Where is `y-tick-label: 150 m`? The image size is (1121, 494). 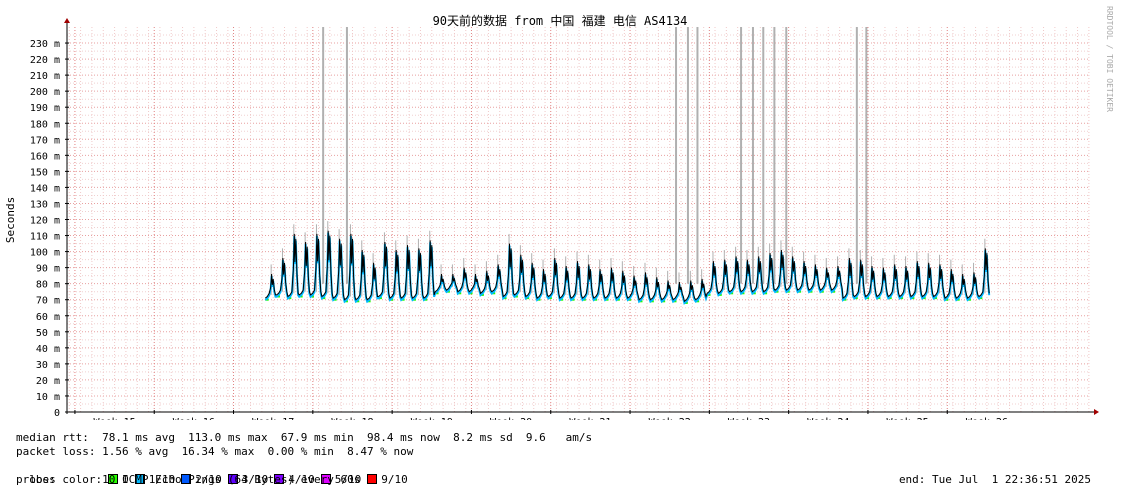 y-tick-label: 150 m is located at coordinates (45, 172).